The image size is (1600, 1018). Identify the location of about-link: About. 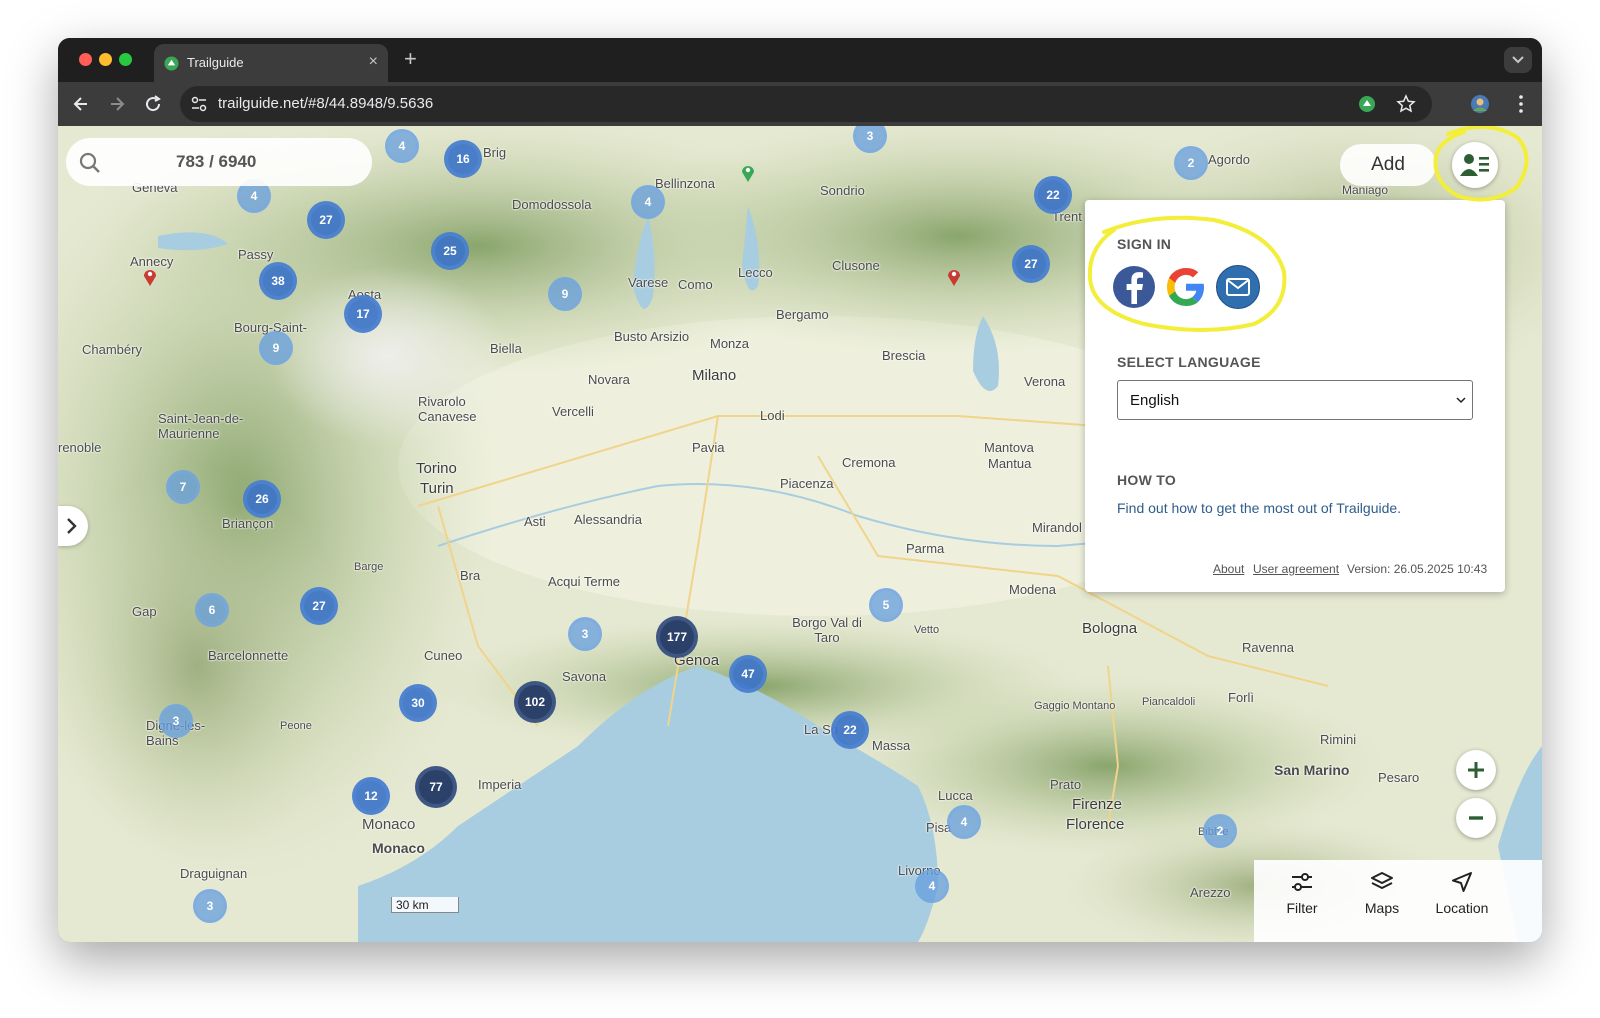
(1228, 569).